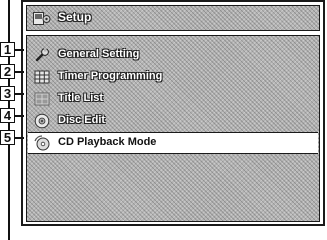 Image resolution: width=327 pixels, height=240 pixels. I want to click on disc-icon, so click(42, 121).